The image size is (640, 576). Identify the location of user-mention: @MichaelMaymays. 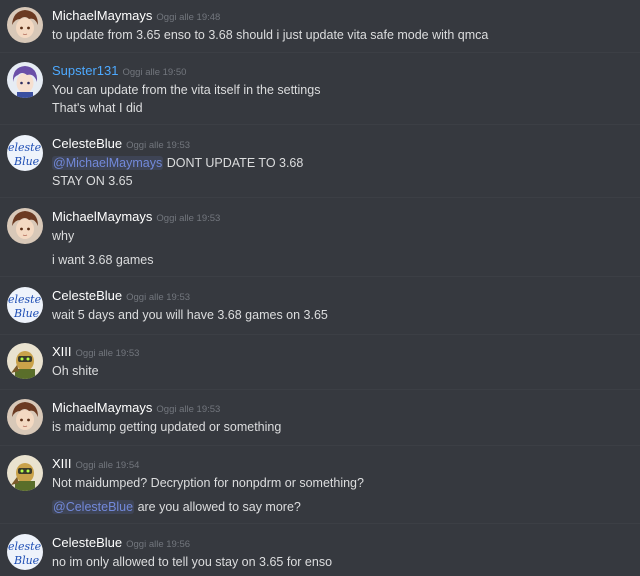
(108, 163).